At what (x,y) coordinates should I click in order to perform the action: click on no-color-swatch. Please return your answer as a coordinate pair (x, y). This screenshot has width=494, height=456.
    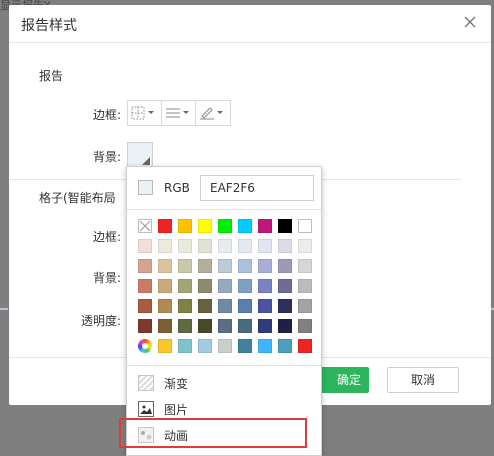
    Looking at the image, I should click on (145, 226).